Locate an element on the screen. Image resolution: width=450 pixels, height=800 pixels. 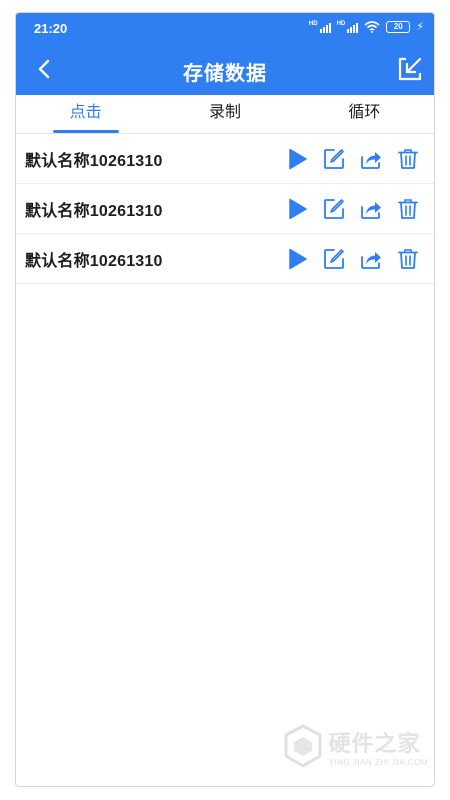
status-icons: HD HD 20 ⚡ is located at coordinates (366, 26).